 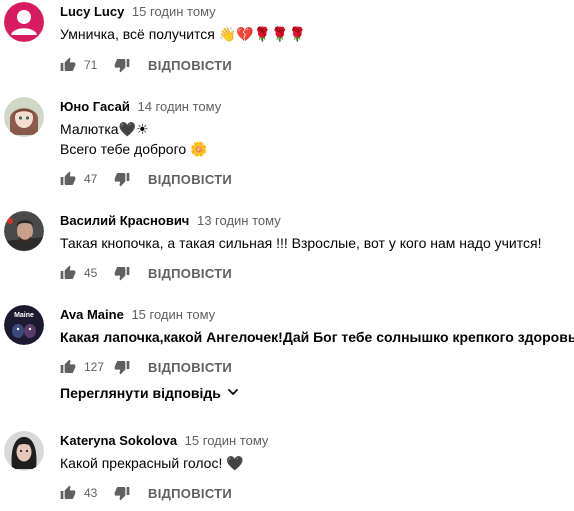 What do you see at coordinates (104, 129) in the screenshot?
I see `comment-text-line: Малютка🖤☀` at bounding box center [104, 129].